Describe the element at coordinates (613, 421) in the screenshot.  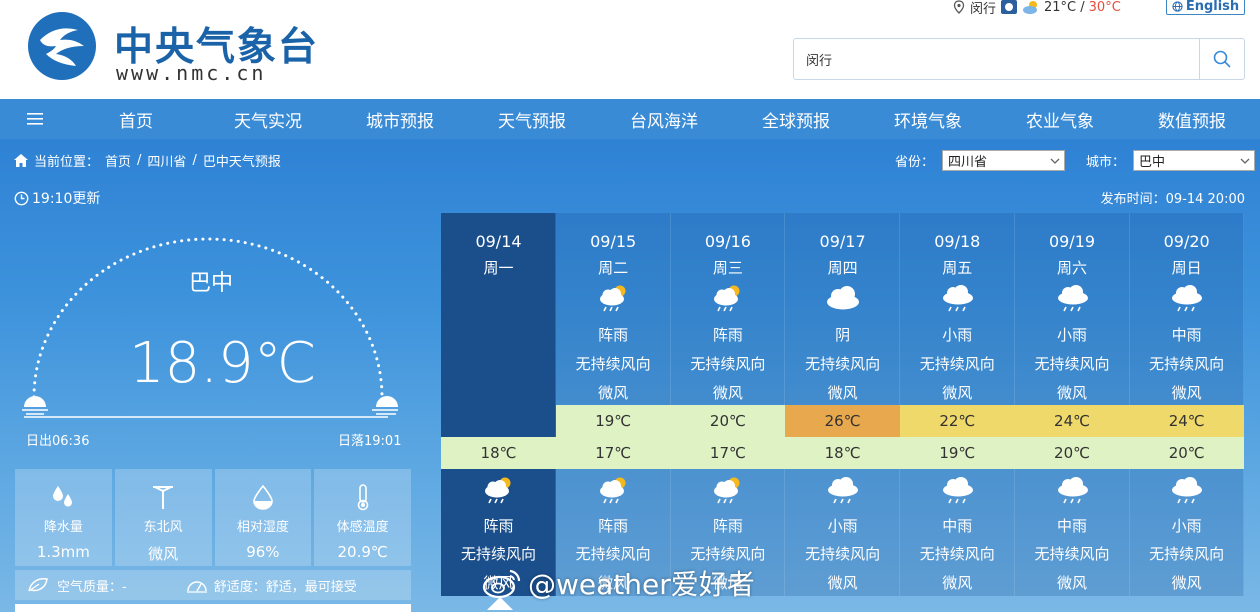
I see `high-temp: 19℃` at that location.